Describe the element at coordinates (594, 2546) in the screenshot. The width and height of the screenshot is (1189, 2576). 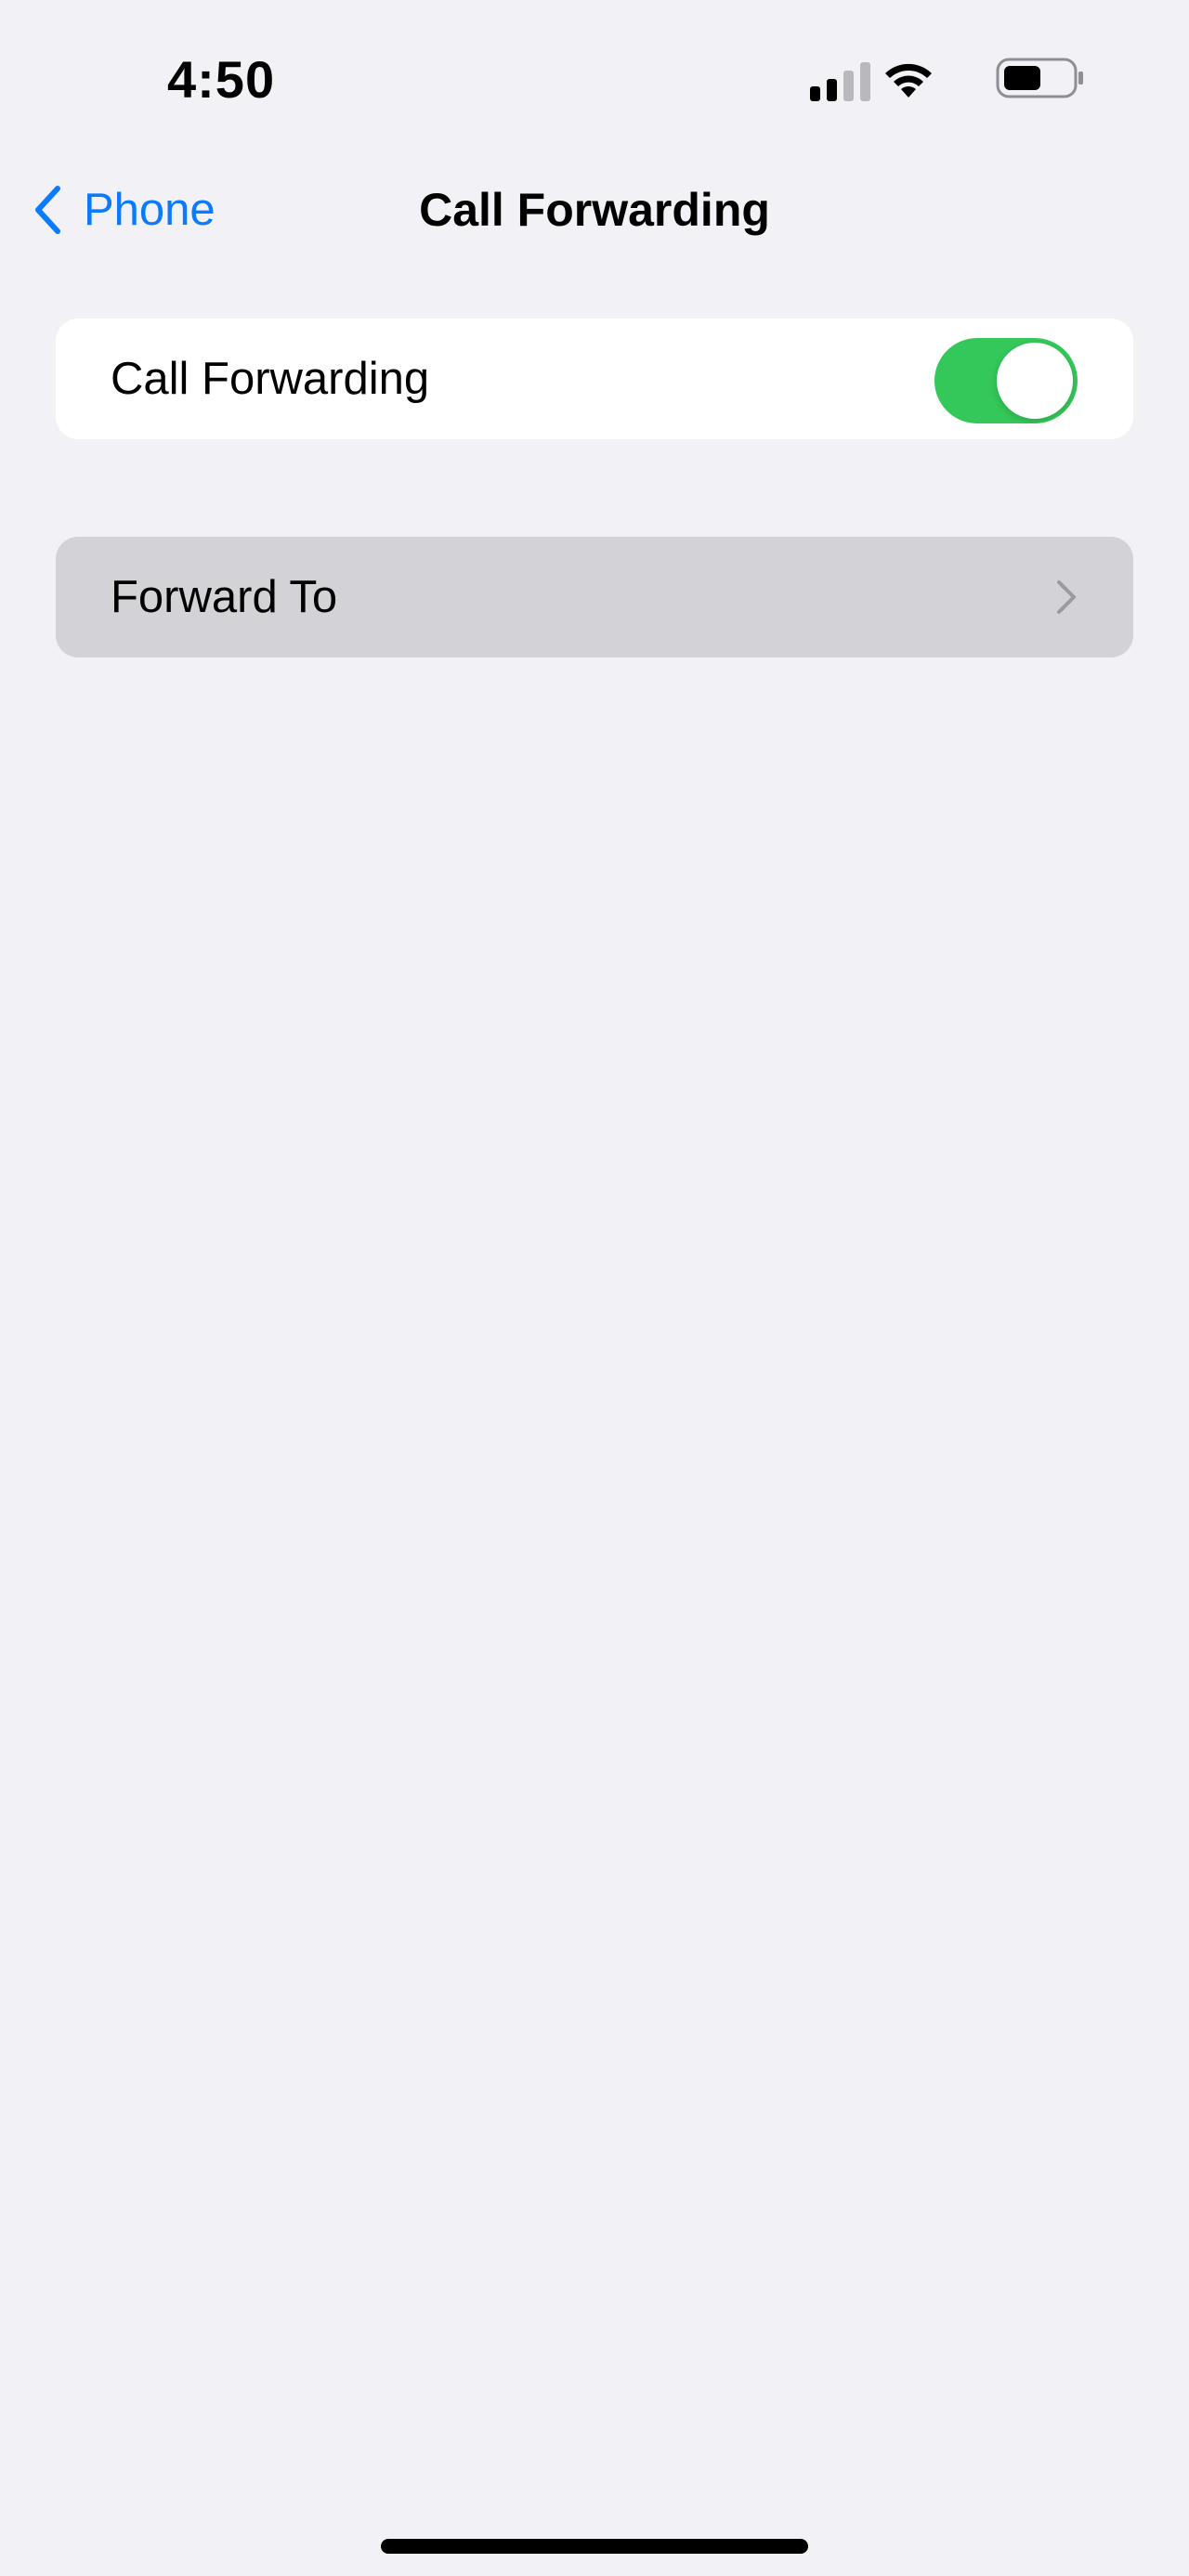
I see `home-indicator` at that location.